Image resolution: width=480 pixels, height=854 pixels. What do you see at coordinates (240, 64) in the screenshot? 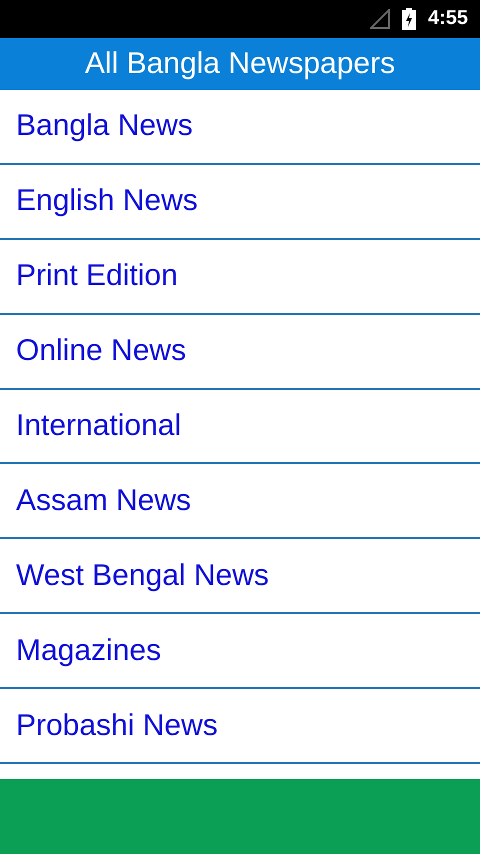
I see `app-title: All Bangla Newspapers` at bounding box center [240, 64].